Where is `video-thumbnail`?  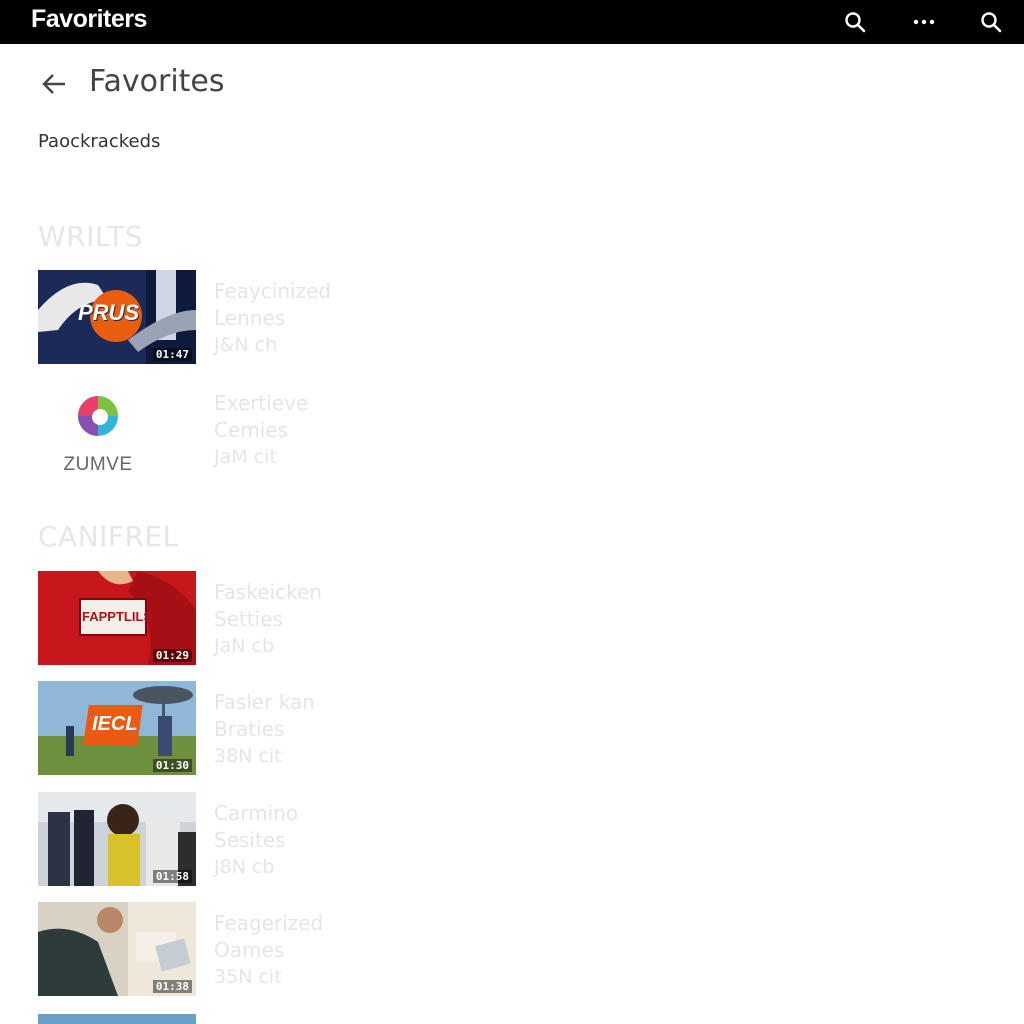
video-thumbnail is located at coordinates (117, 1019).